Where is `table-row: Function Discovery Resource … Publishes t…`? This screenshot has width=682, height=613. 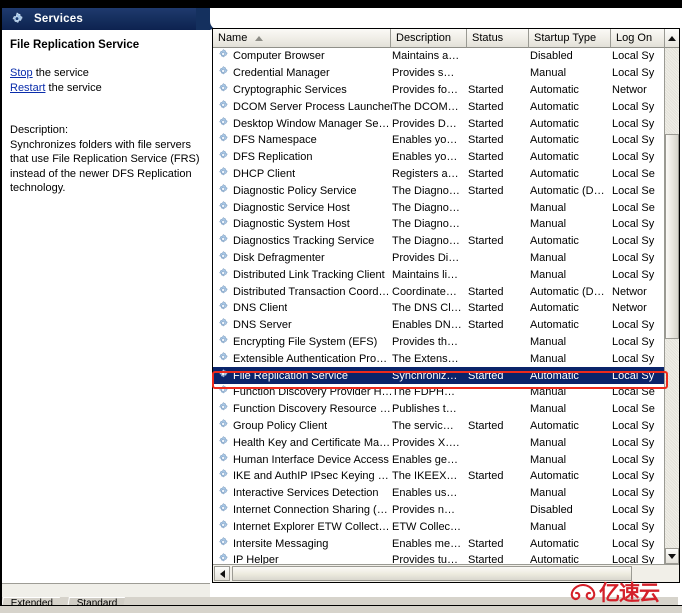 table-row: Function Discovery Resource … Publishes t… is located at coordinates (438, 409).